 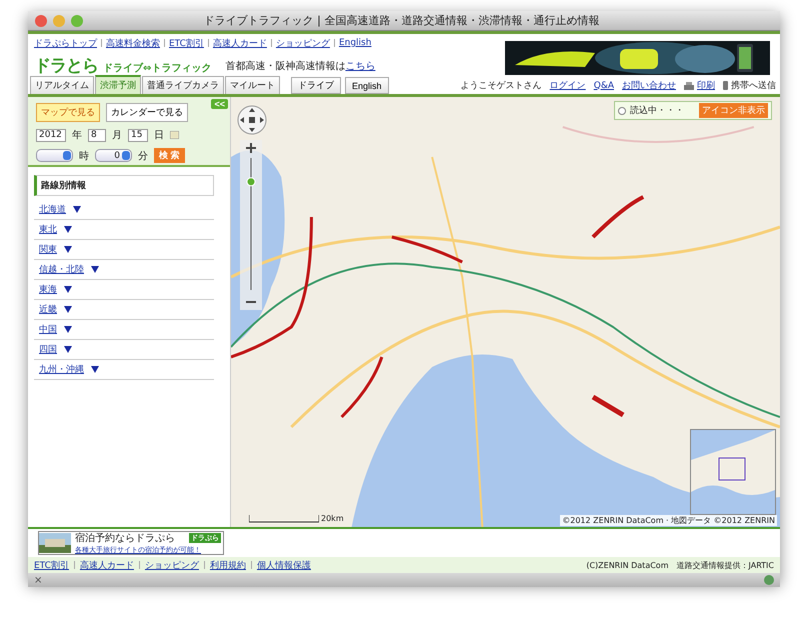 What do you see at coordinates (51, 565) in the screenshot?
I see `footer-link: ETC割引` at bounding box center [51, 565].